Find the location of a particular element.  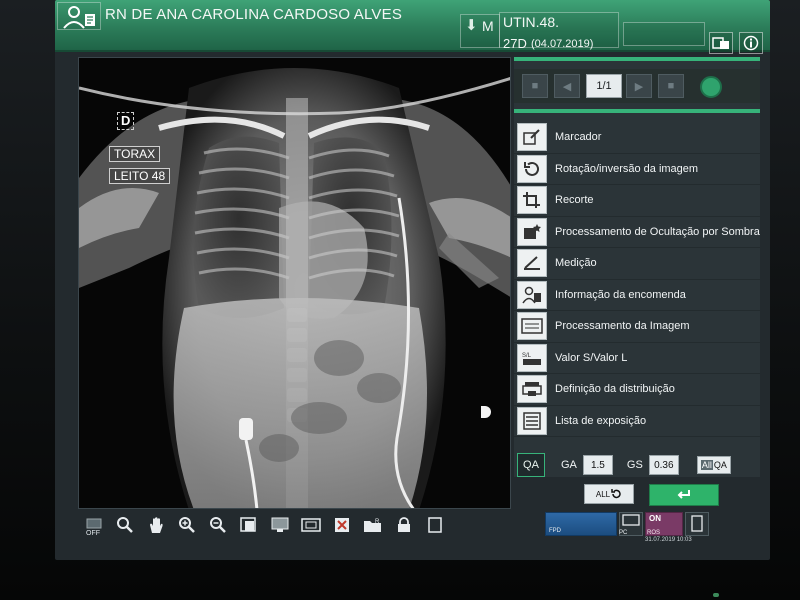

exposure-list-icon is located at coordinates (532, 420).